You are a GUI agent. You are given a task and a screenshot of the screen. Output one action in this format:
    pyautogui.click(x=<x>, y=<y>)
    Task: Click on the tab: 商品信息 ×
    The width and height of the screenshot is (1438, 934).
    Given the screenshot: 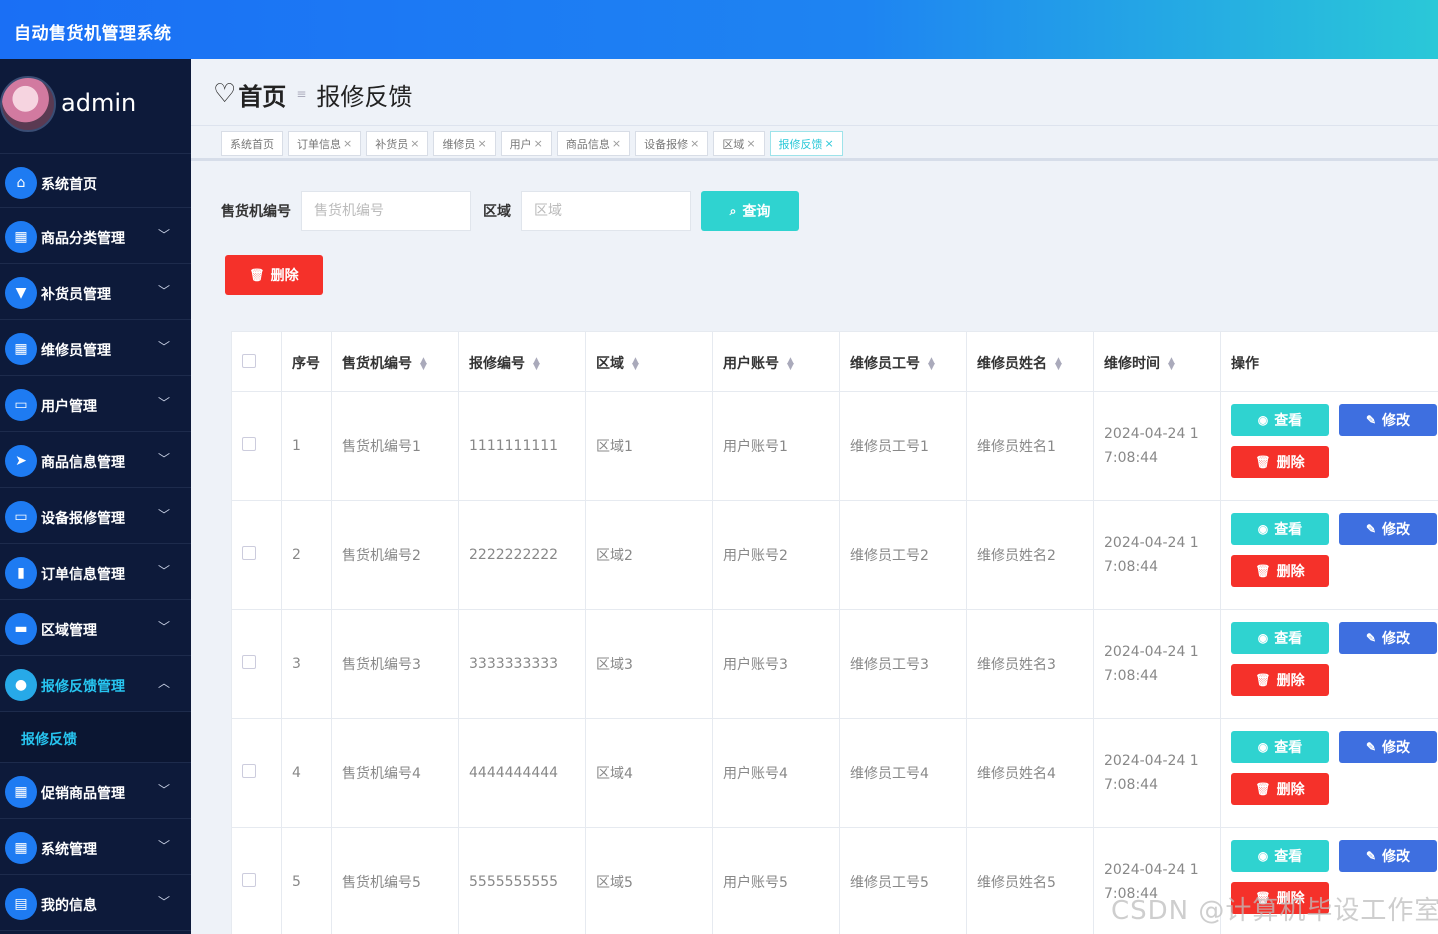 What is the action you would take?
    pyautogui.click(x=593, y=143)
    